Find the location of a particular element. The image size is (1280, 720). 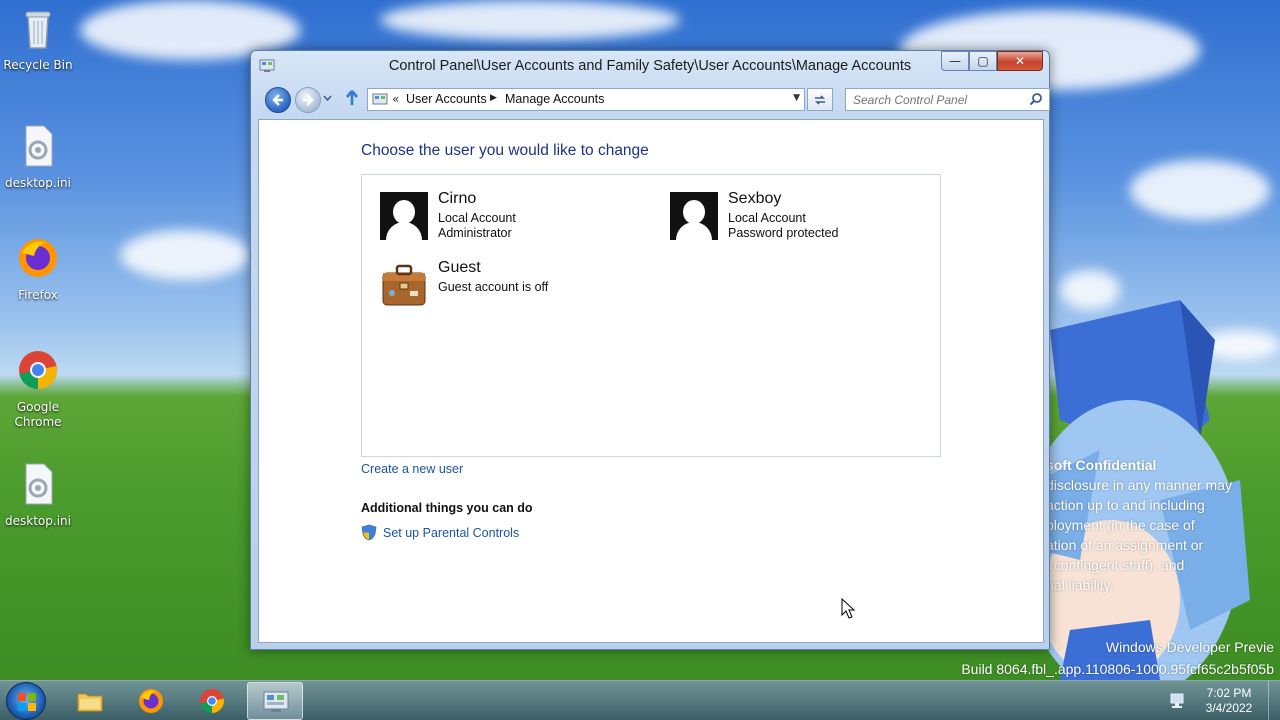

taskbar-control-panel is located at coordinates (275, 701).